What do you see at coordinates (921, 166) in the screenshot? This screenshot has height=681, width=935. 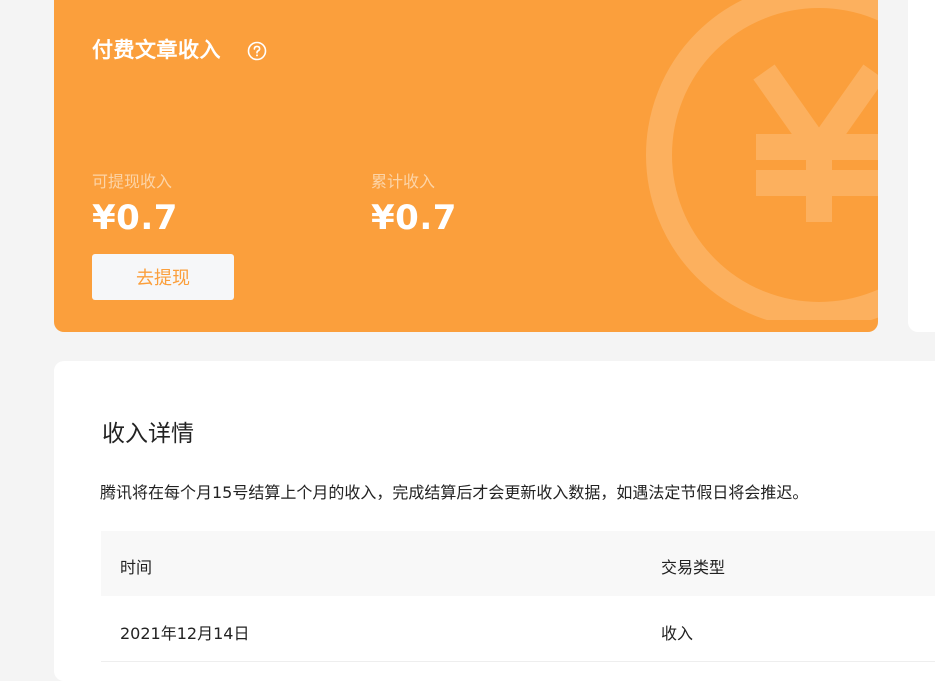 I see `side-panel` at bounding box center [921, 166].